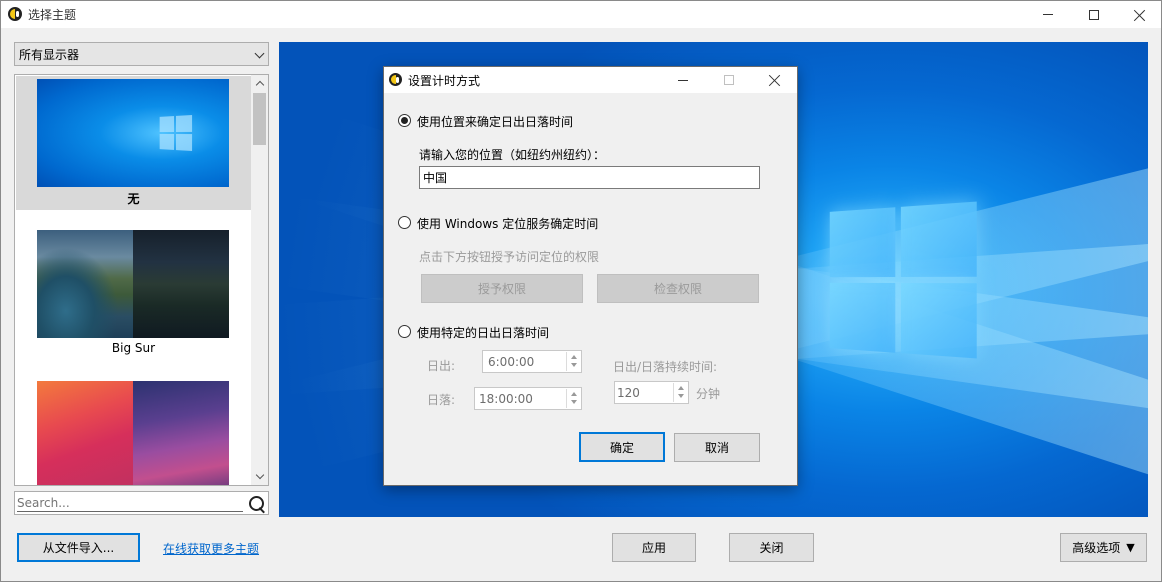  I want to click on dialog-title-bar: 设置计时方式, so click(590, 80).